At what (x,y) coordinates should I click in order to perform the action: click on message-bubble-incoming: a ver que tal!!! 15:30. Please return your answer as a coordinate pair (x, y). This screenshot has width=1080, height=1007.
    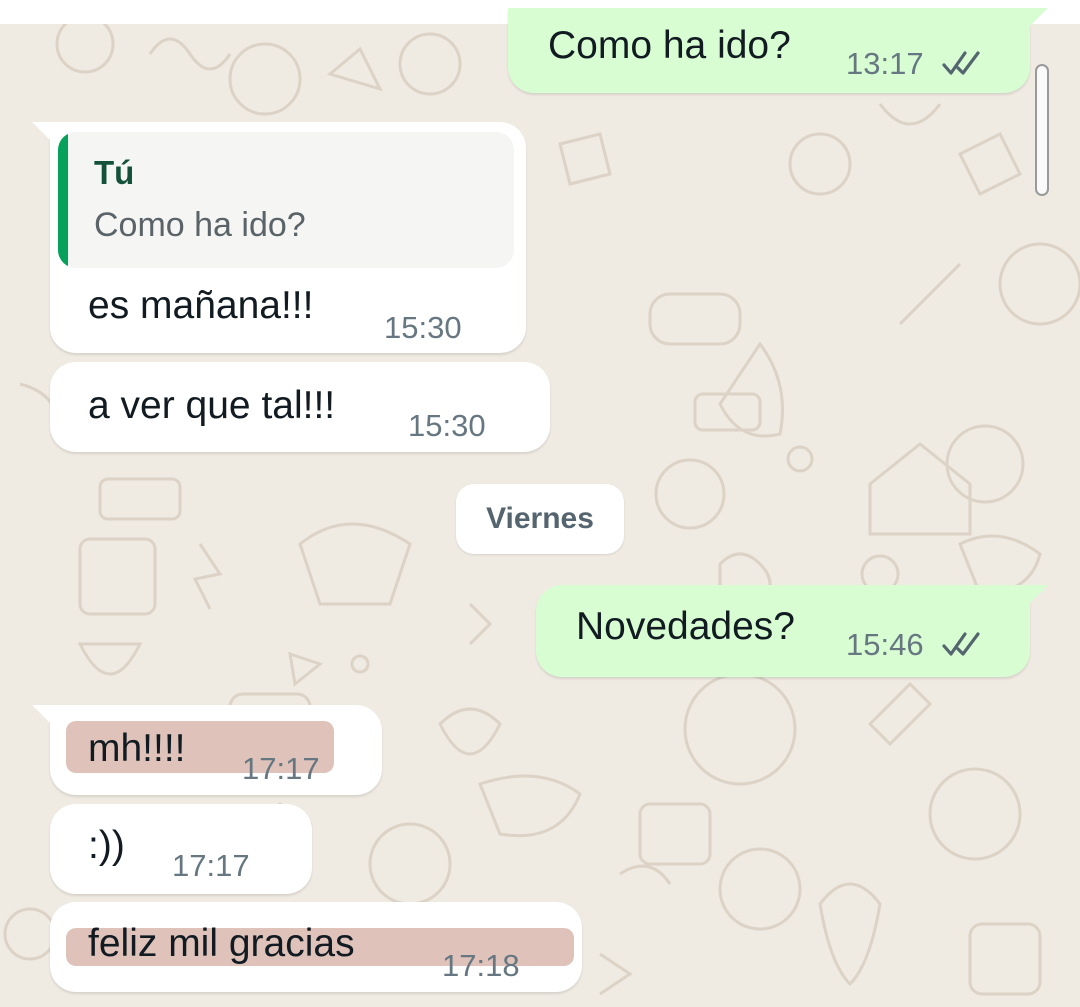
    Looking at the image, I should click on (300, 407).